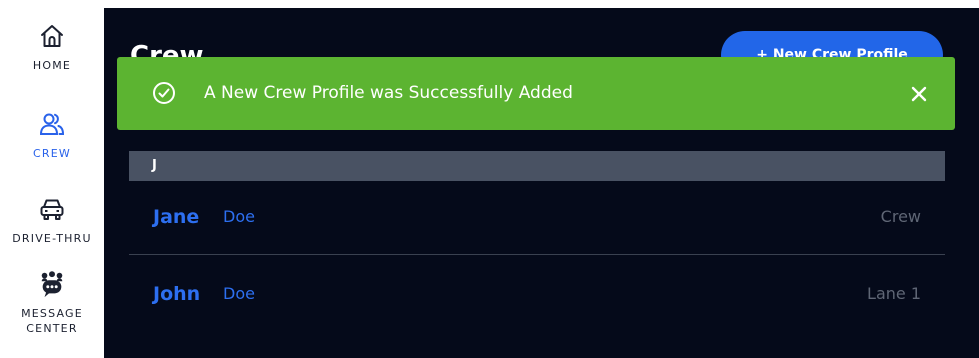 Image resolution: width=979 pixels, height=358 pixels. I want to click on sidebar-item-crew: CREW, so click(52, 135).